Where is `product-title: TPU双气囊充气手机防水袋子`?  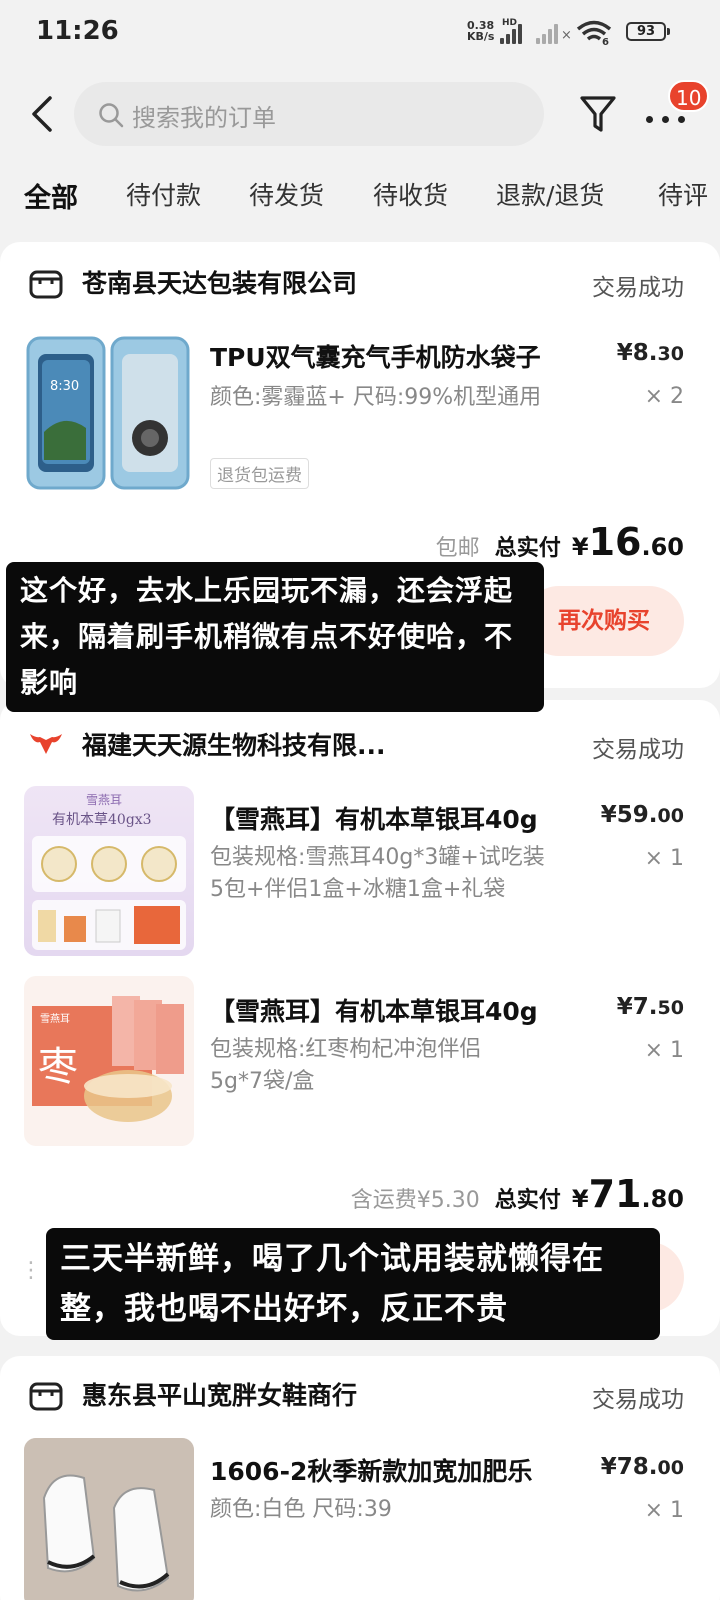 product-title: TPU双气囊充气手机防水袋子 is located at coordinates (375, 356).